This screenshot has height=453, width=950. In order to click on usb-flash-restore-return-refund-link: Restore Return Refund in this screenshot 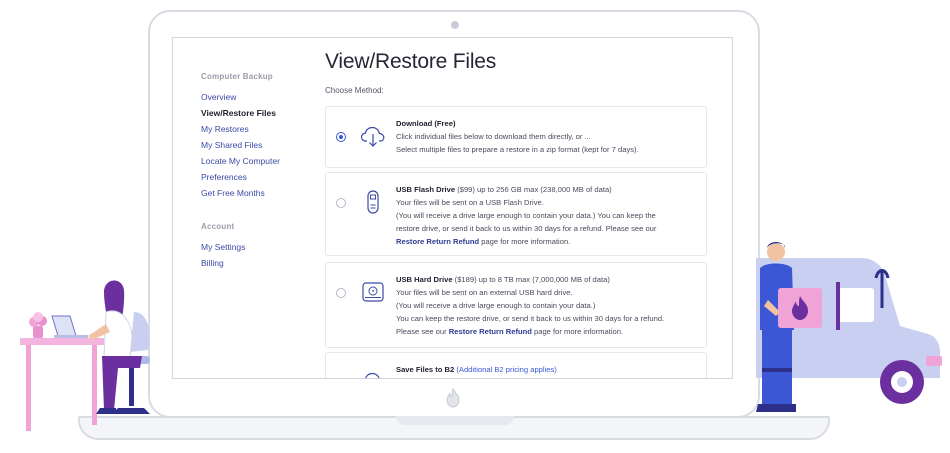, I will do `click(437, 241)`.